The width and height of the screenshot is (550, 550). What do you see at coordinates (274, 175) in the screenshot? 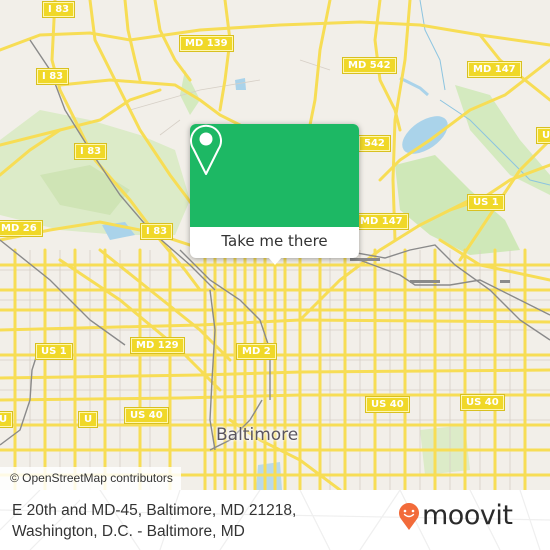
I see `popup-header` at bounding box center [274, 175].